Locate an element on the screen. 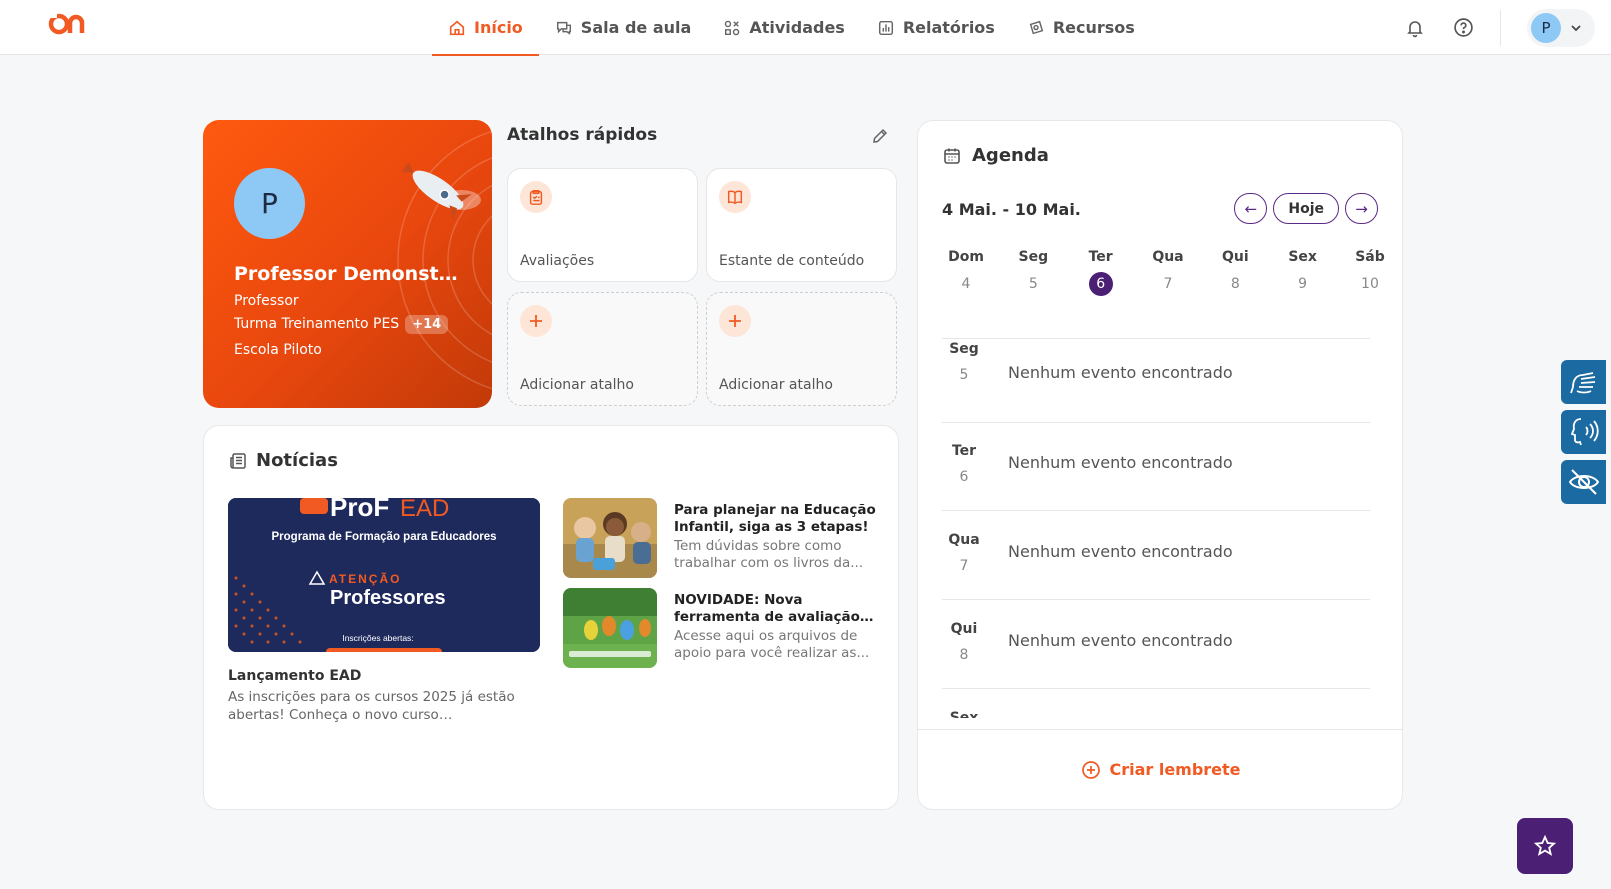 This screenshot has width=1611, height=889. profile-class: Turma Treinamento PES is located at coordinates (317, 324).